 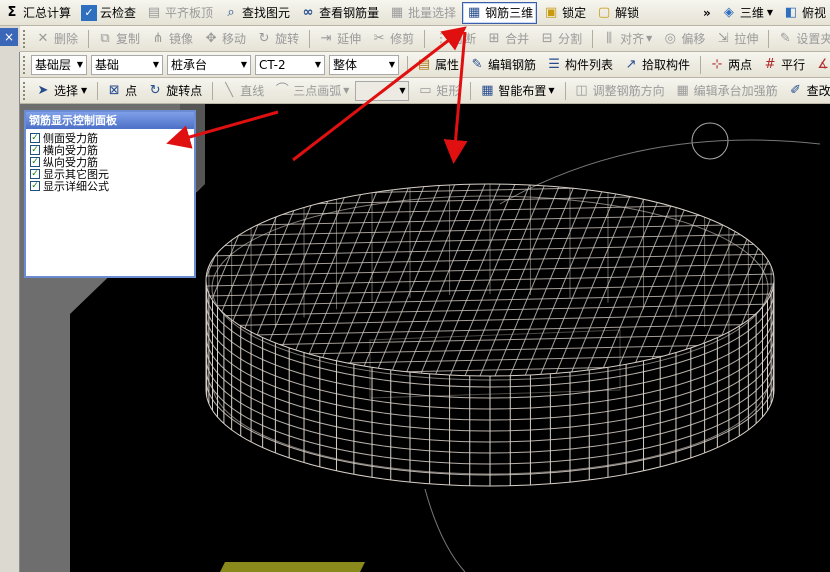 I want to click on cloud-check-button: ✓ 云检查, so click(x=108, y=13).